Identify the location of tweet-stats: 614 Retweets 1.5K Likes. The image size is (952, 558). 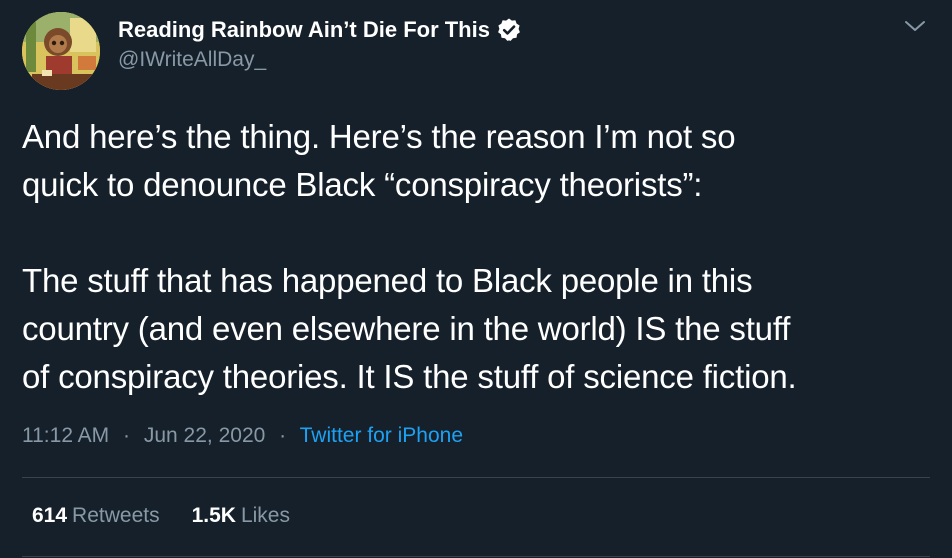
(177, 516).